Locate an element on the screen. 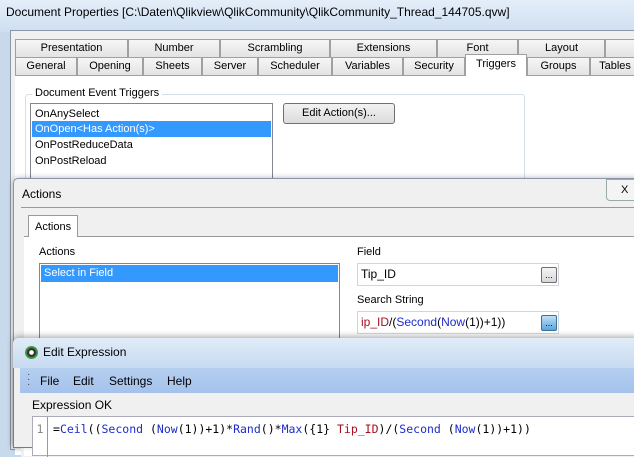  menu-file: File is located at coordinates (49, 381).